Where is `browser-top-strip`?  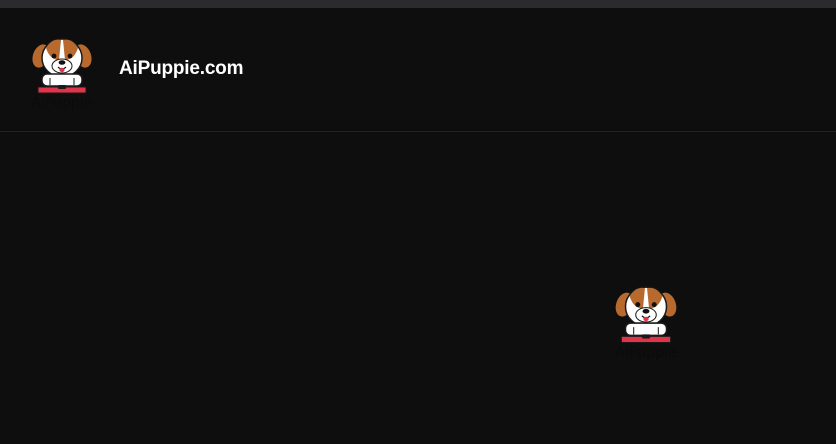
browser-top-strip is located at coordinates (418, 4).